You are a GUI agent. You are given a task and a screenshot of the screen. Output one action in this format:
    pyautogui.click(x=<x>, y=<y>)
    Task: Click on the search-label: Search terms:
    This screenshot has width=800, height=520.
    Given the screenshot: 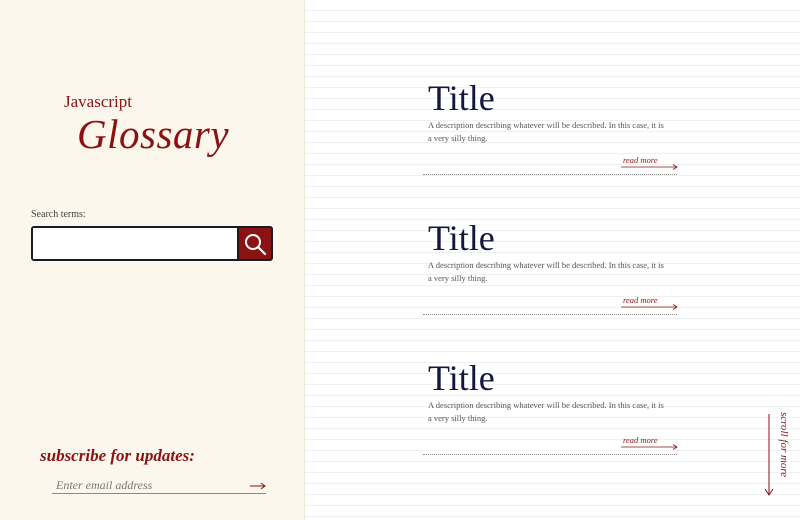 What is the action you would take?
    pyautogui.click(x=58, y=214)
    